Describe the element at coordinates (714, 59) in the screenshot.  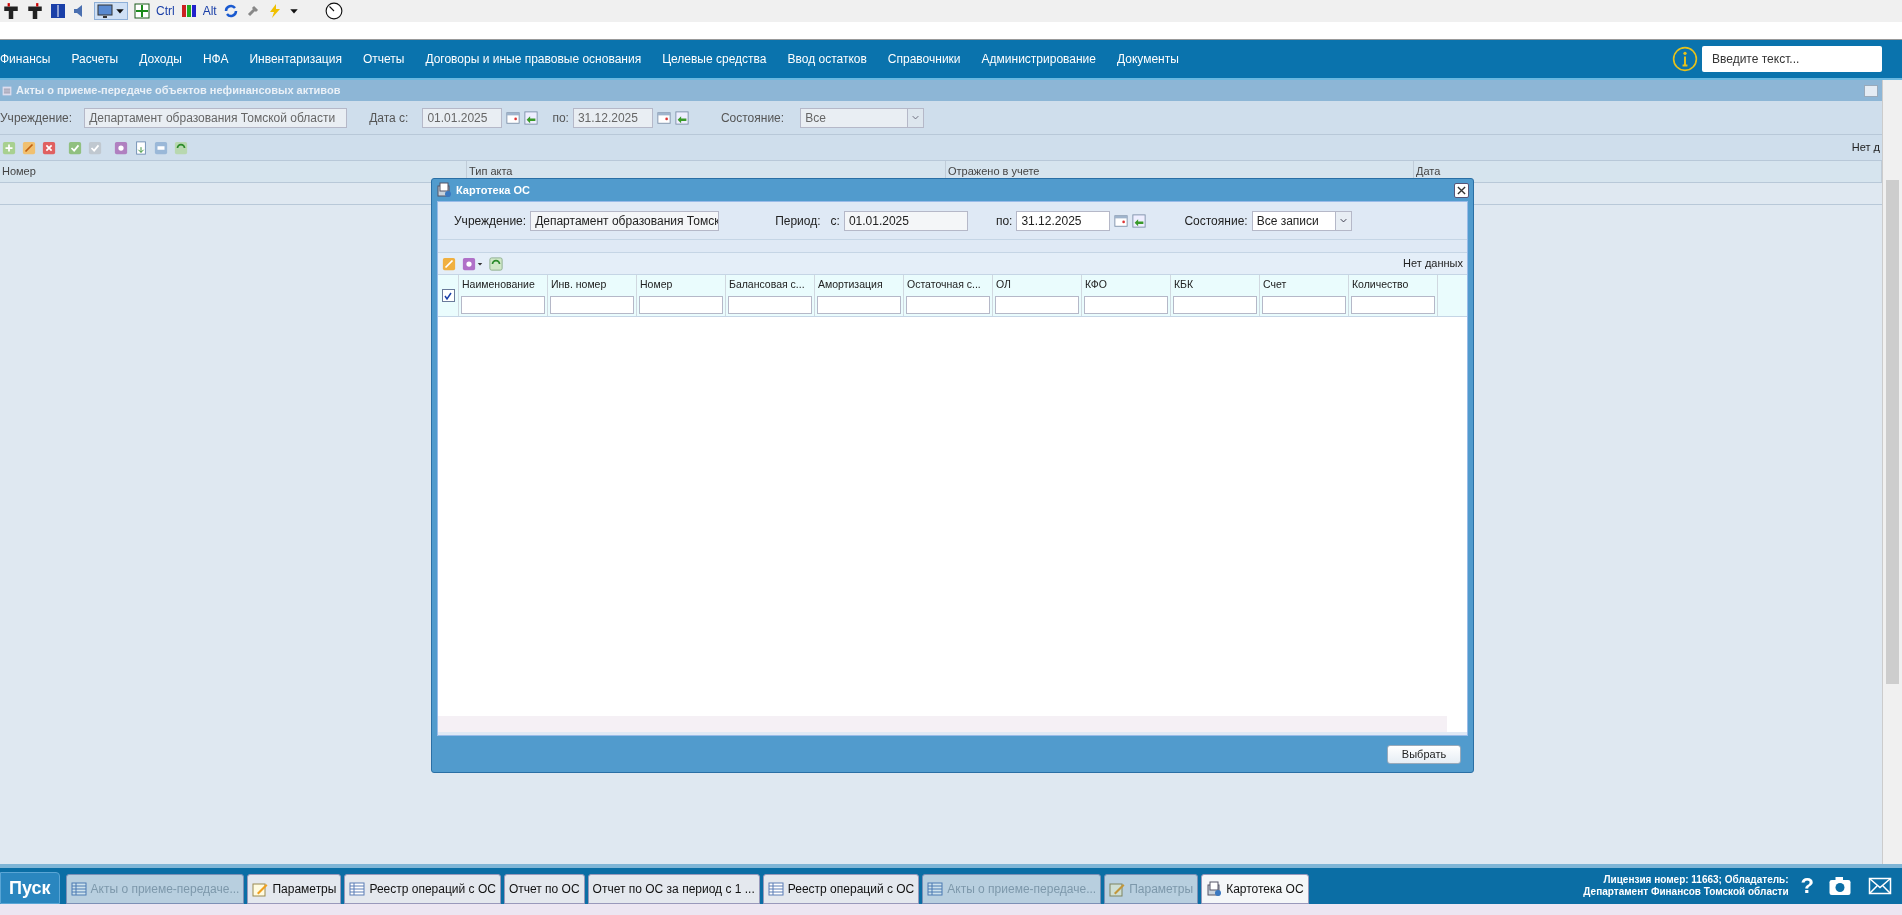
I see `menu-item: Целевые средства` at that location.